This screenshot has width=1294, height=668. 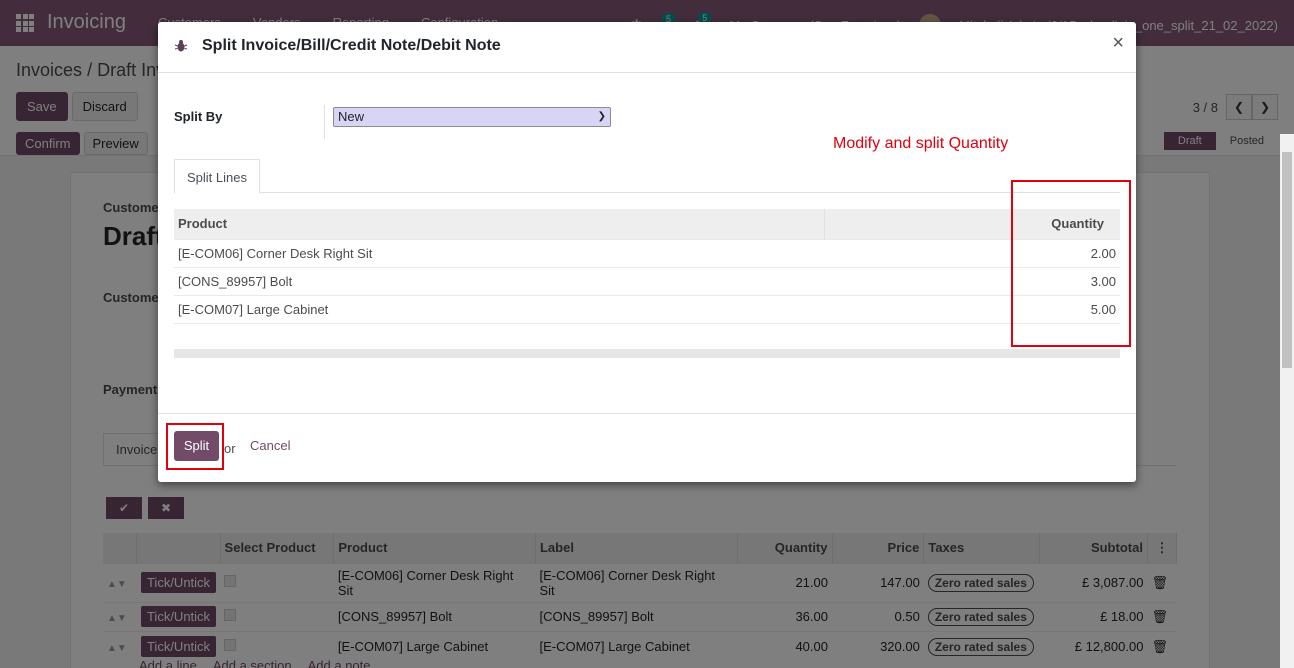 What do you see at coordinates (921, 143) in the screenshot?
I see `annotation-text: Modify and split Quantity` at bounding box center [921, 143].